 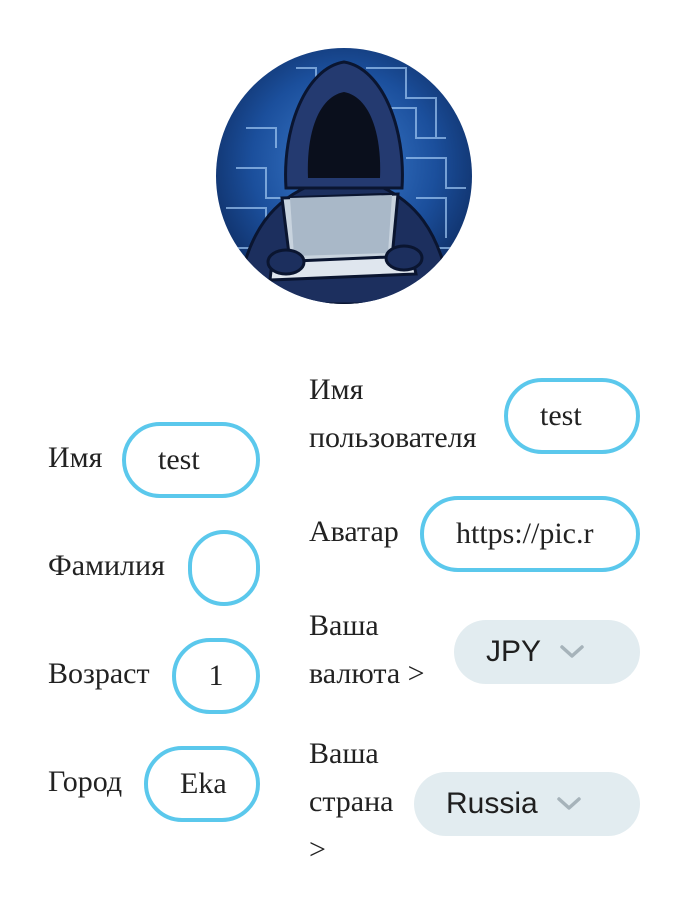 I want to click on city-field, so click(x=202, y=784).